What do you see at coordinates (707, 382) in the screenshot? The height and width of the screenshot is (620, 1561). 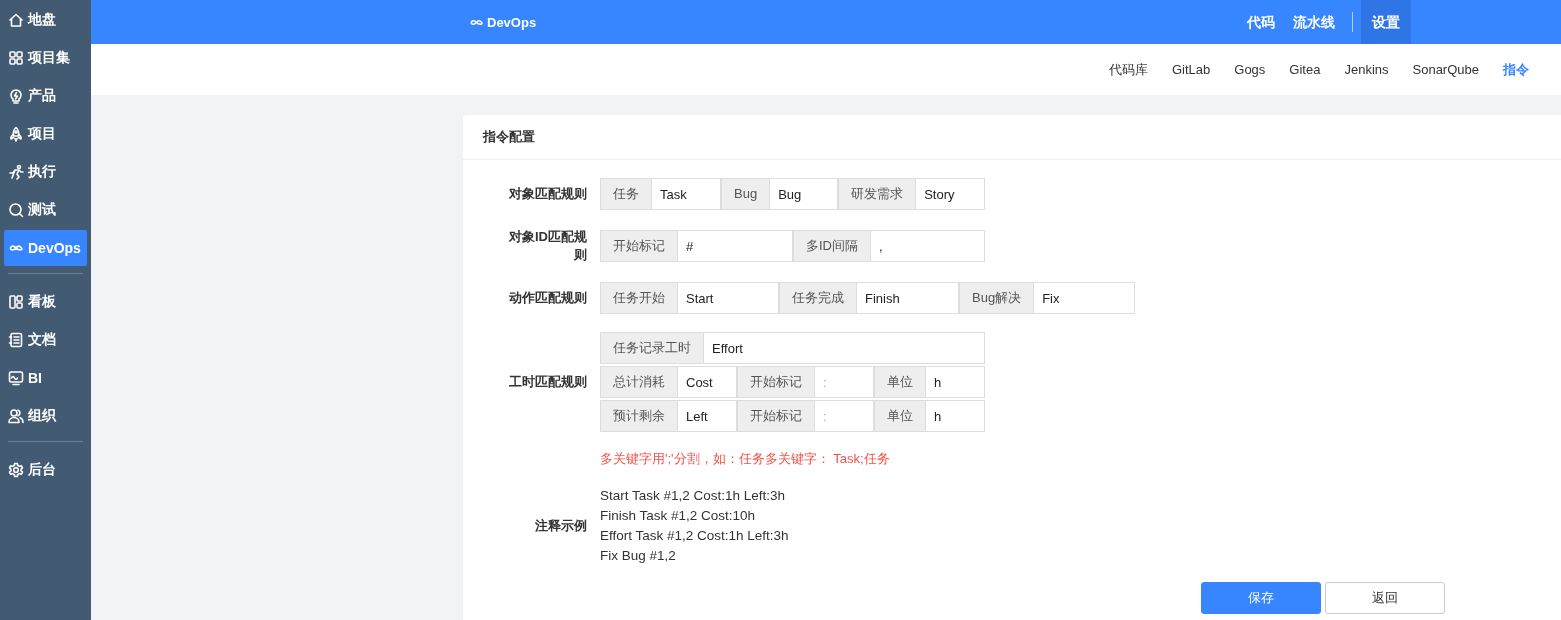 I see `text-field: Cost` at bounding box center [707, 382].